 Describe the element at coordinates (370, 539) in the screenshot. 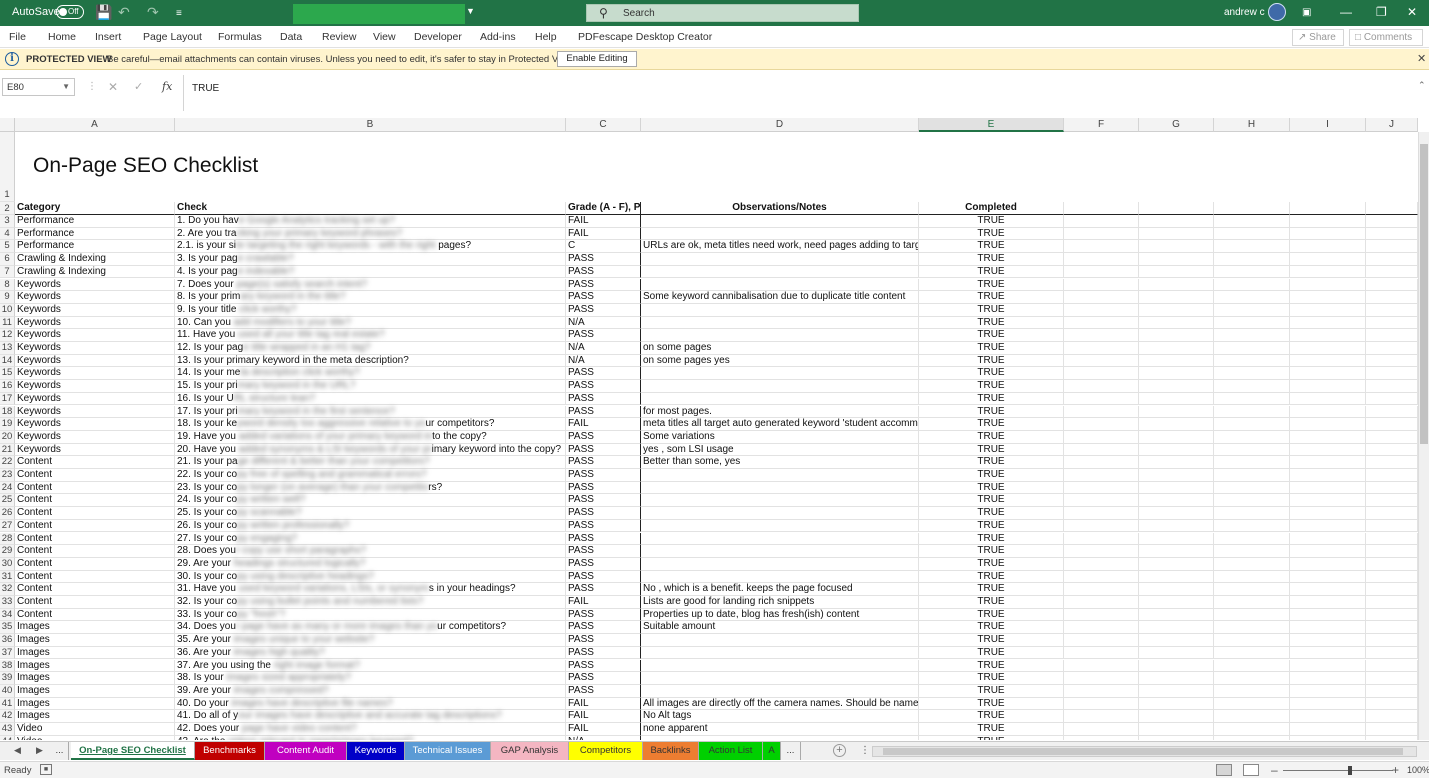

I see `check-cell: 27. Is your copy engaging?` at that location.